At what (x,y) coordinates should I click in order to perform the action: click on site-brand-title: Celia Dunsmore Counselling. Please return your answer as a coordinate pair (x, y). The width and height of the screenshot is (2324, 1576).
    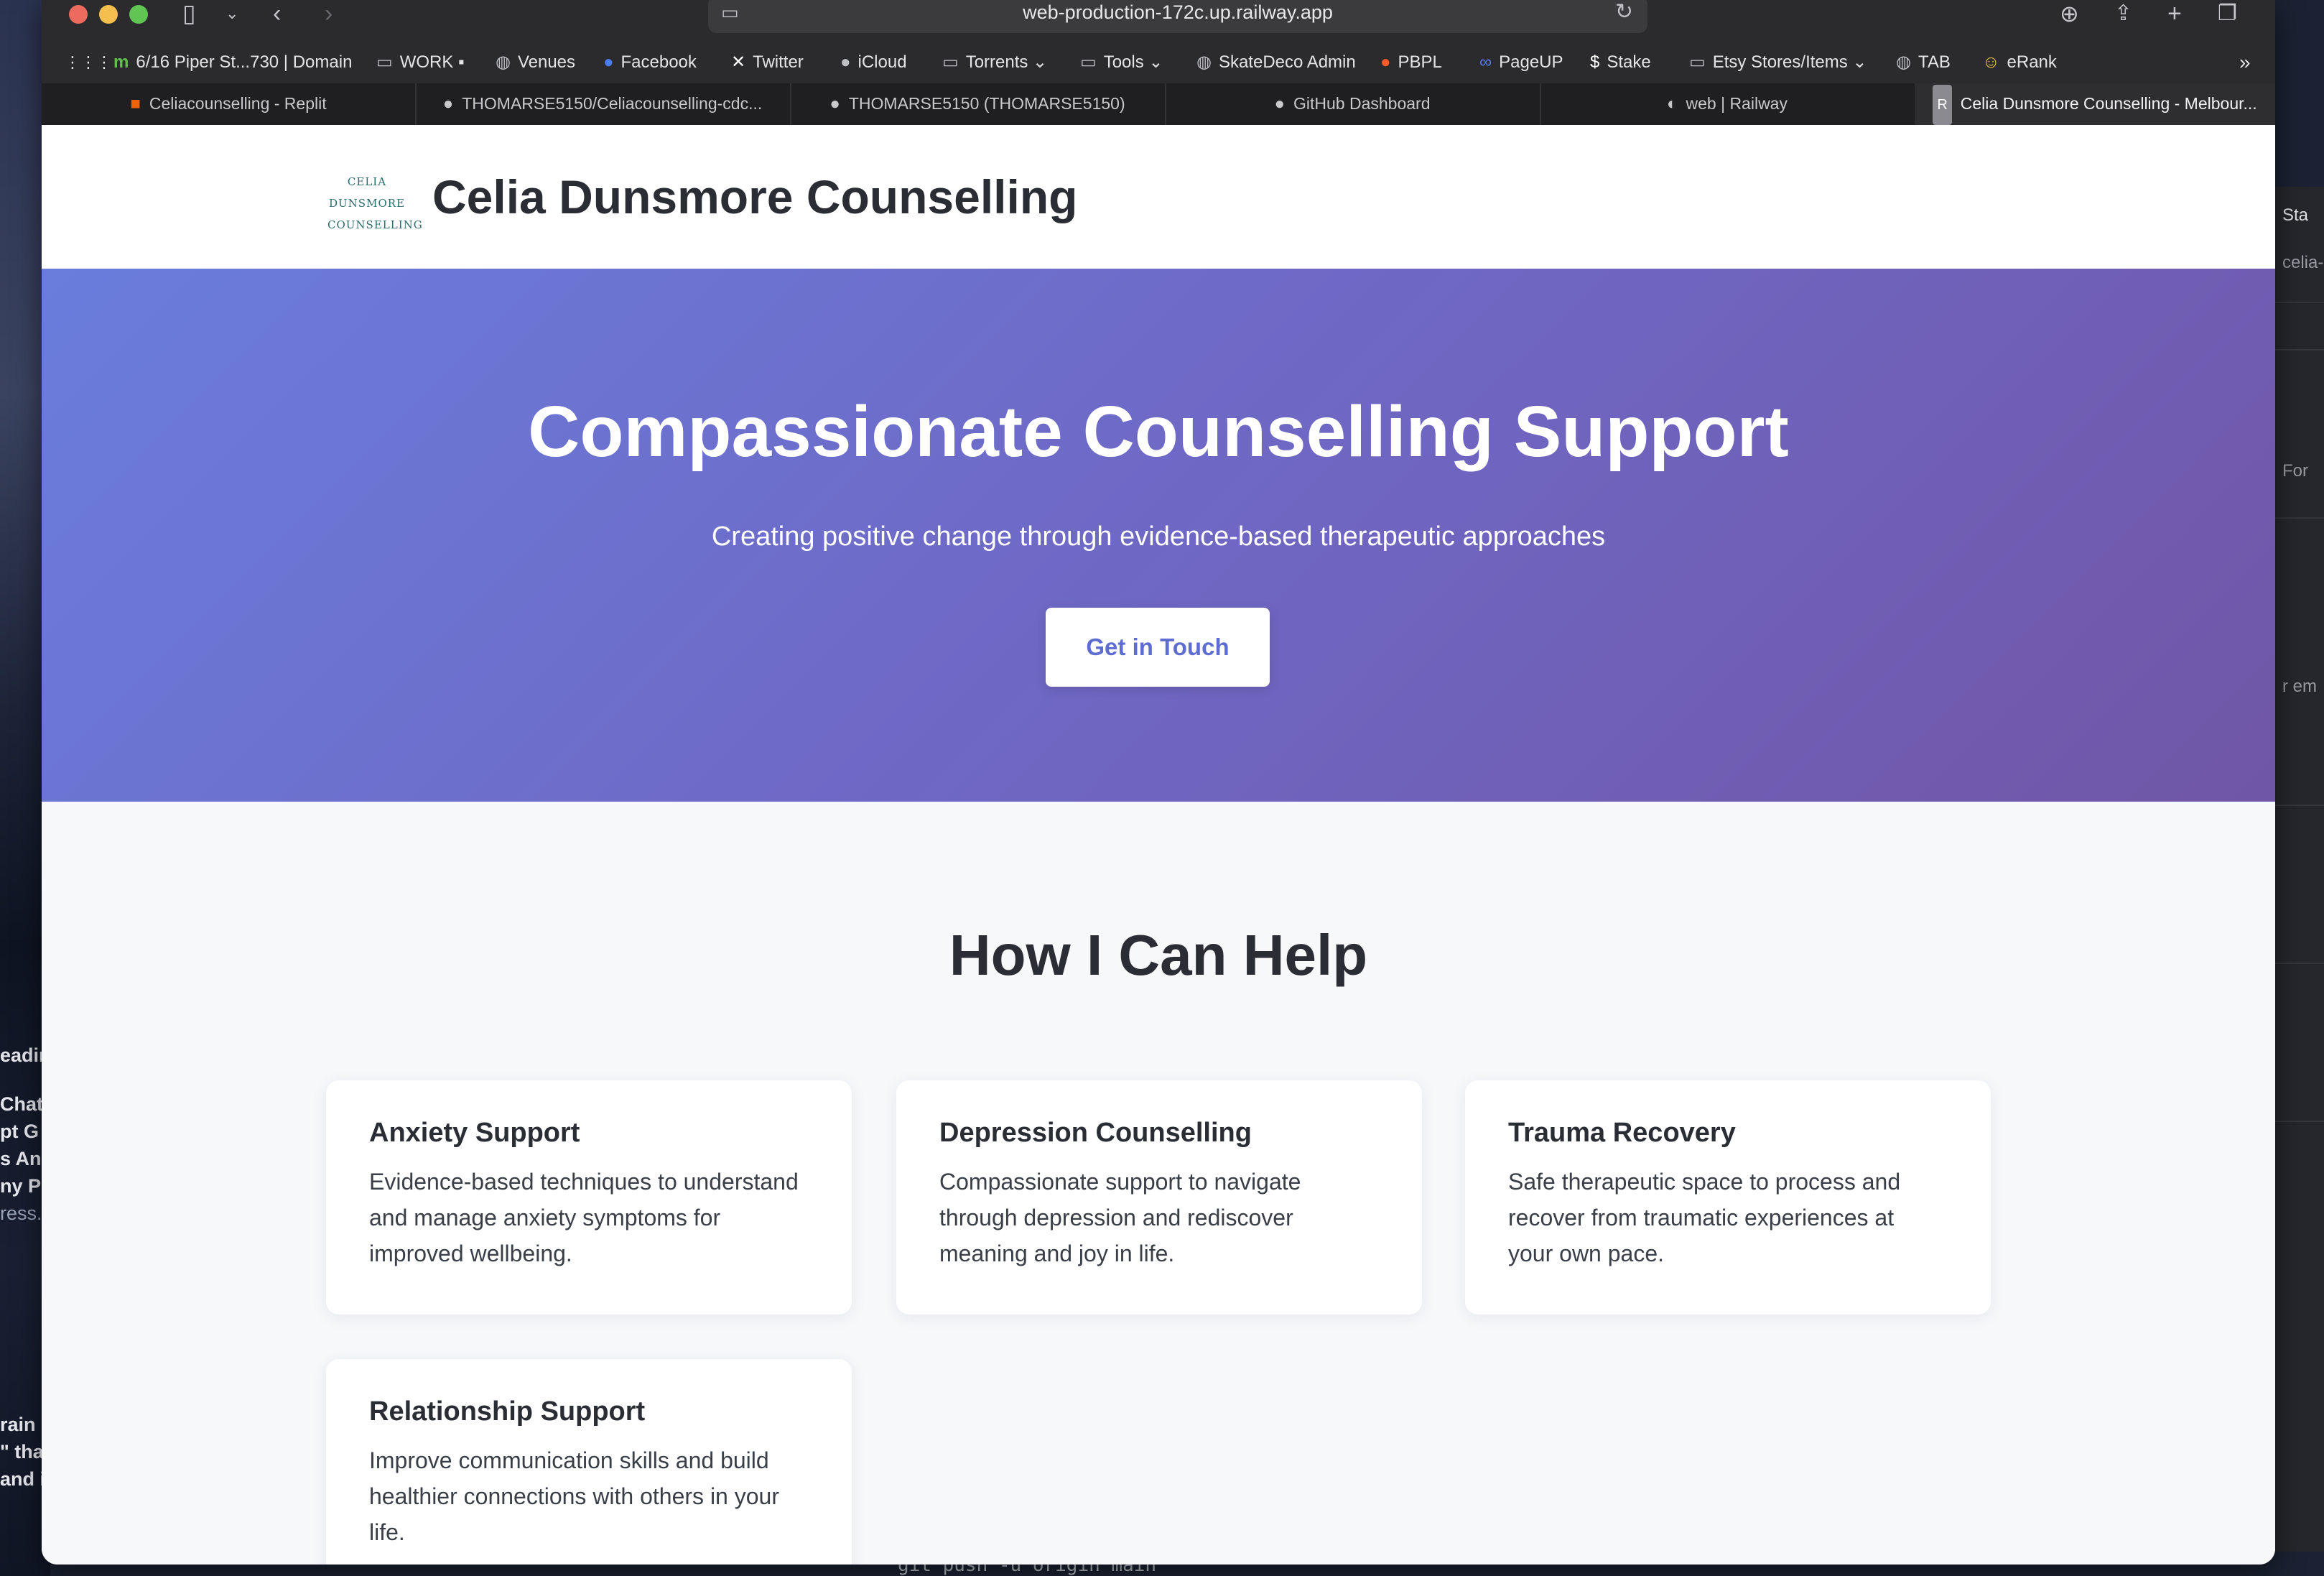
    Looking at the image, I should click on (754, 197).